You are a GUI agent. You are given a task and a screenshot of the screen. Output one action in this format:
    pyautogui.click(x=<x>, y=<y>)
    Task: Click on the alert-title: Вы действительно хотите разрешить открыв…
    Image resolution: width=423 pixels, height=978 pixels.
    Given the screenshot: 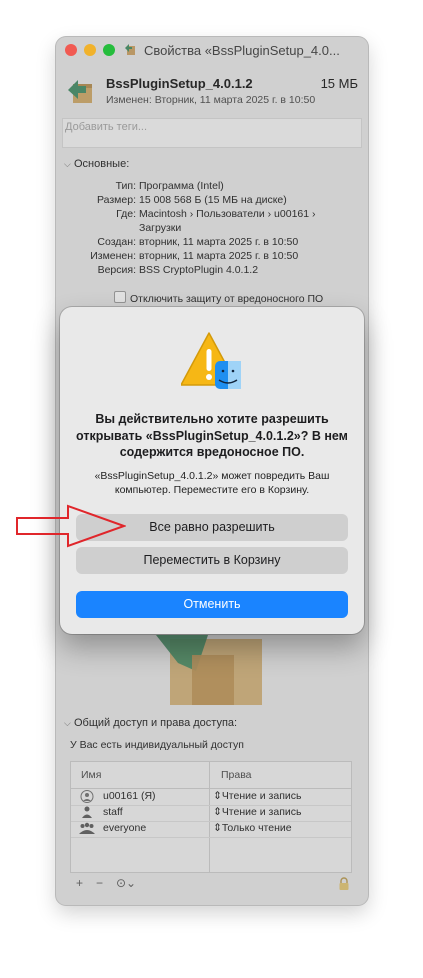 What is the action you would take?
    pyautogui.click(x=212, y=435)
    